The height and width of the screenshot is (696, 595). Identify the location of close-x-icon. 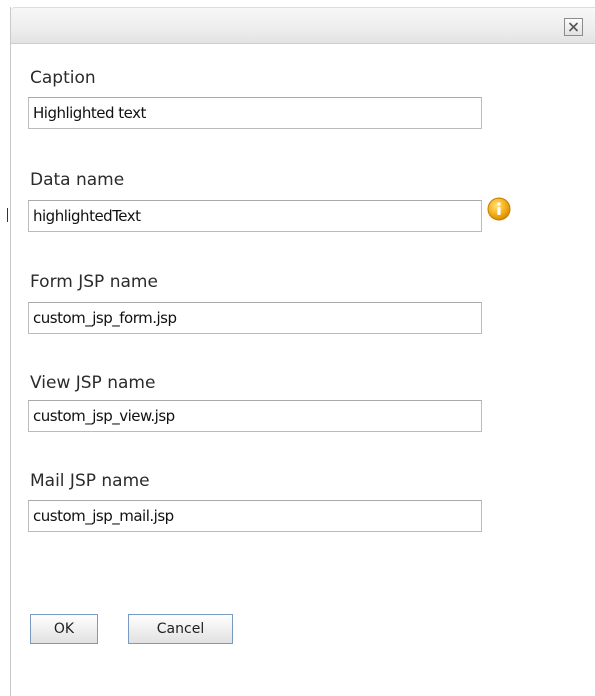
(573, 27).